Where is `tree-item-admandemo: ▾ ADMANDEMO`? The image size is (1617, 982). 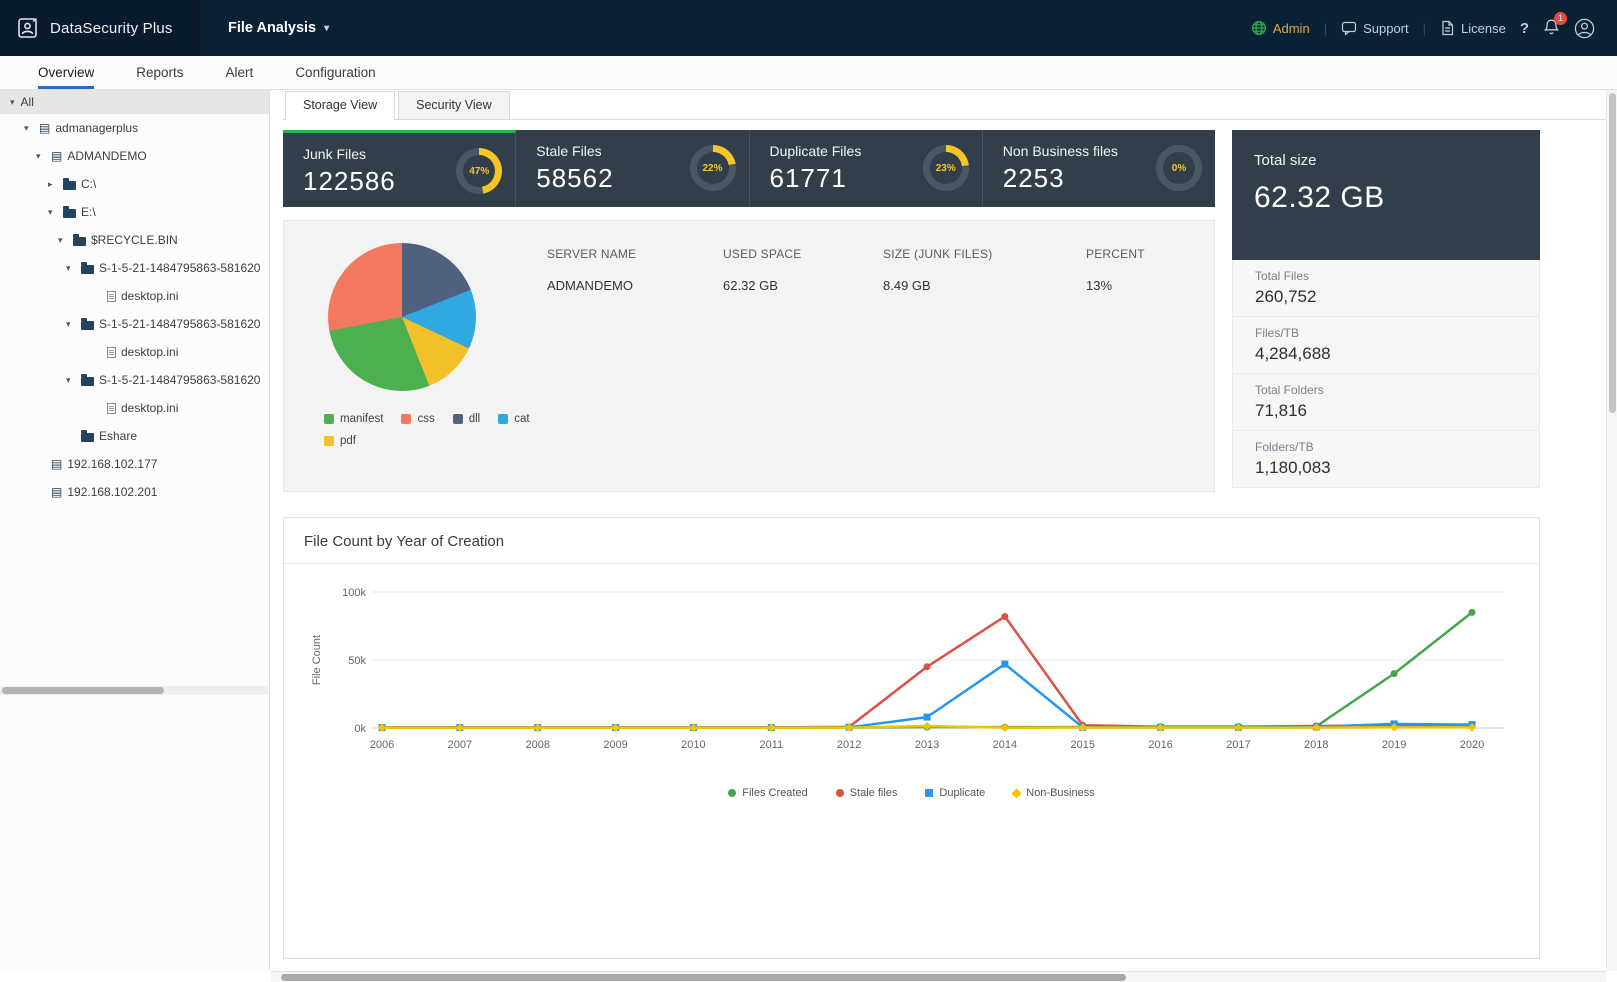 tree-item-admandemo: ▾ ADMANDEMO is located at coordinates (134, 156).